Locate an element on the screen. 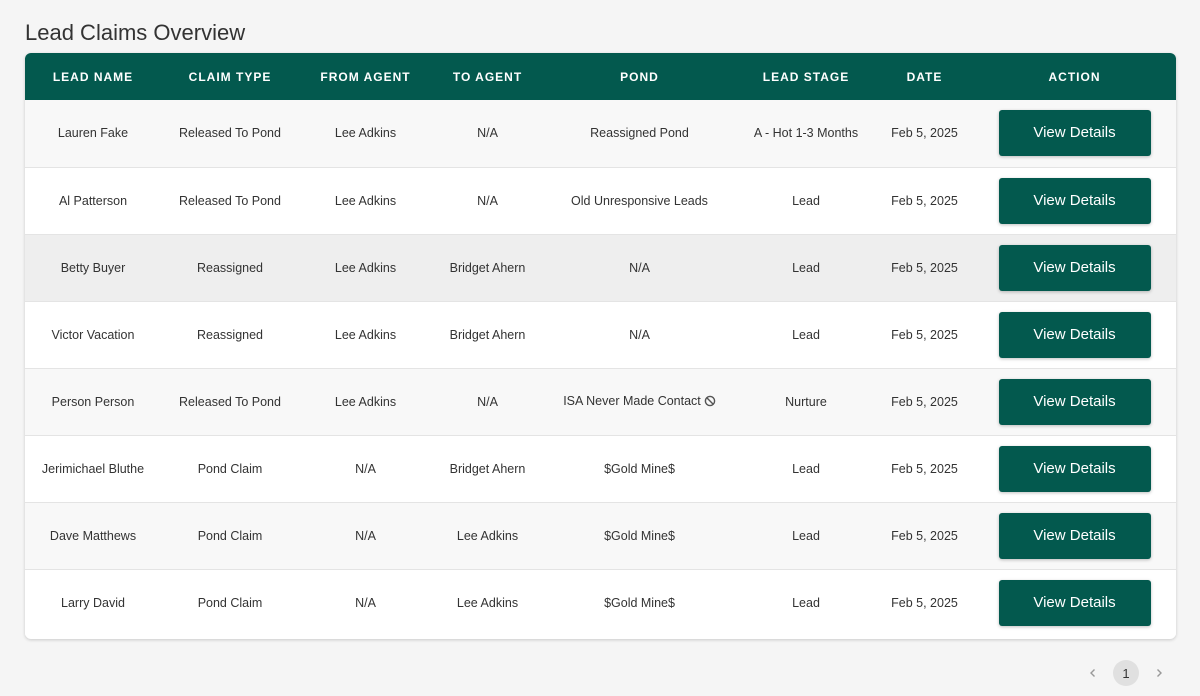  header-claim-type: CLAIM TYPE is located at coordinates (230, 76).